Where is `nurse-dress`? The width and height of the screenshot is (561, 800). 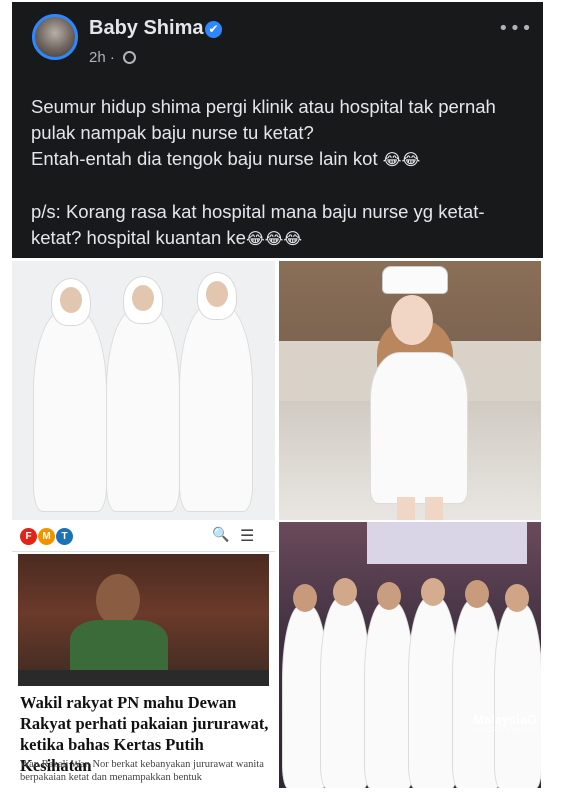 nurse-dress is located at coordinates (419, 428).